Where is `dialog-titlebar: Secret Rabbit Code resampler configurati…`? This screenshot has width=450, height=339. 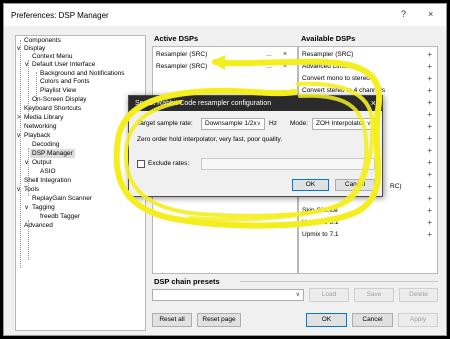
dialog-titlebar: Secret Rabbit Code resampler configurati… is located at coordinates (255, 103).